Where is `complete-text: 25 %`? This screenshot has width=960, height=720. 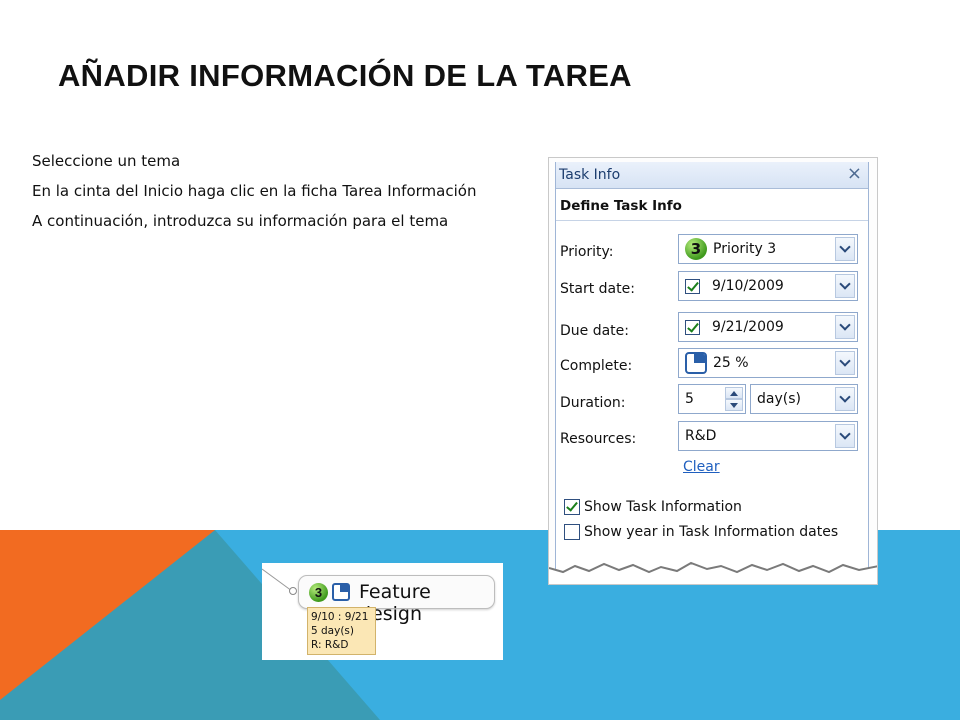 complete-text: 25 % is located at coordinates (731, 363).